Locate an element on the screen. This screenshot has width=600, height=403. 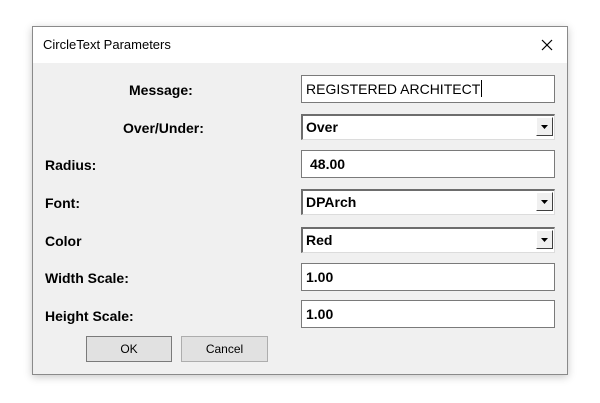
color-dropdown-button is located at coordinates (544, 239).